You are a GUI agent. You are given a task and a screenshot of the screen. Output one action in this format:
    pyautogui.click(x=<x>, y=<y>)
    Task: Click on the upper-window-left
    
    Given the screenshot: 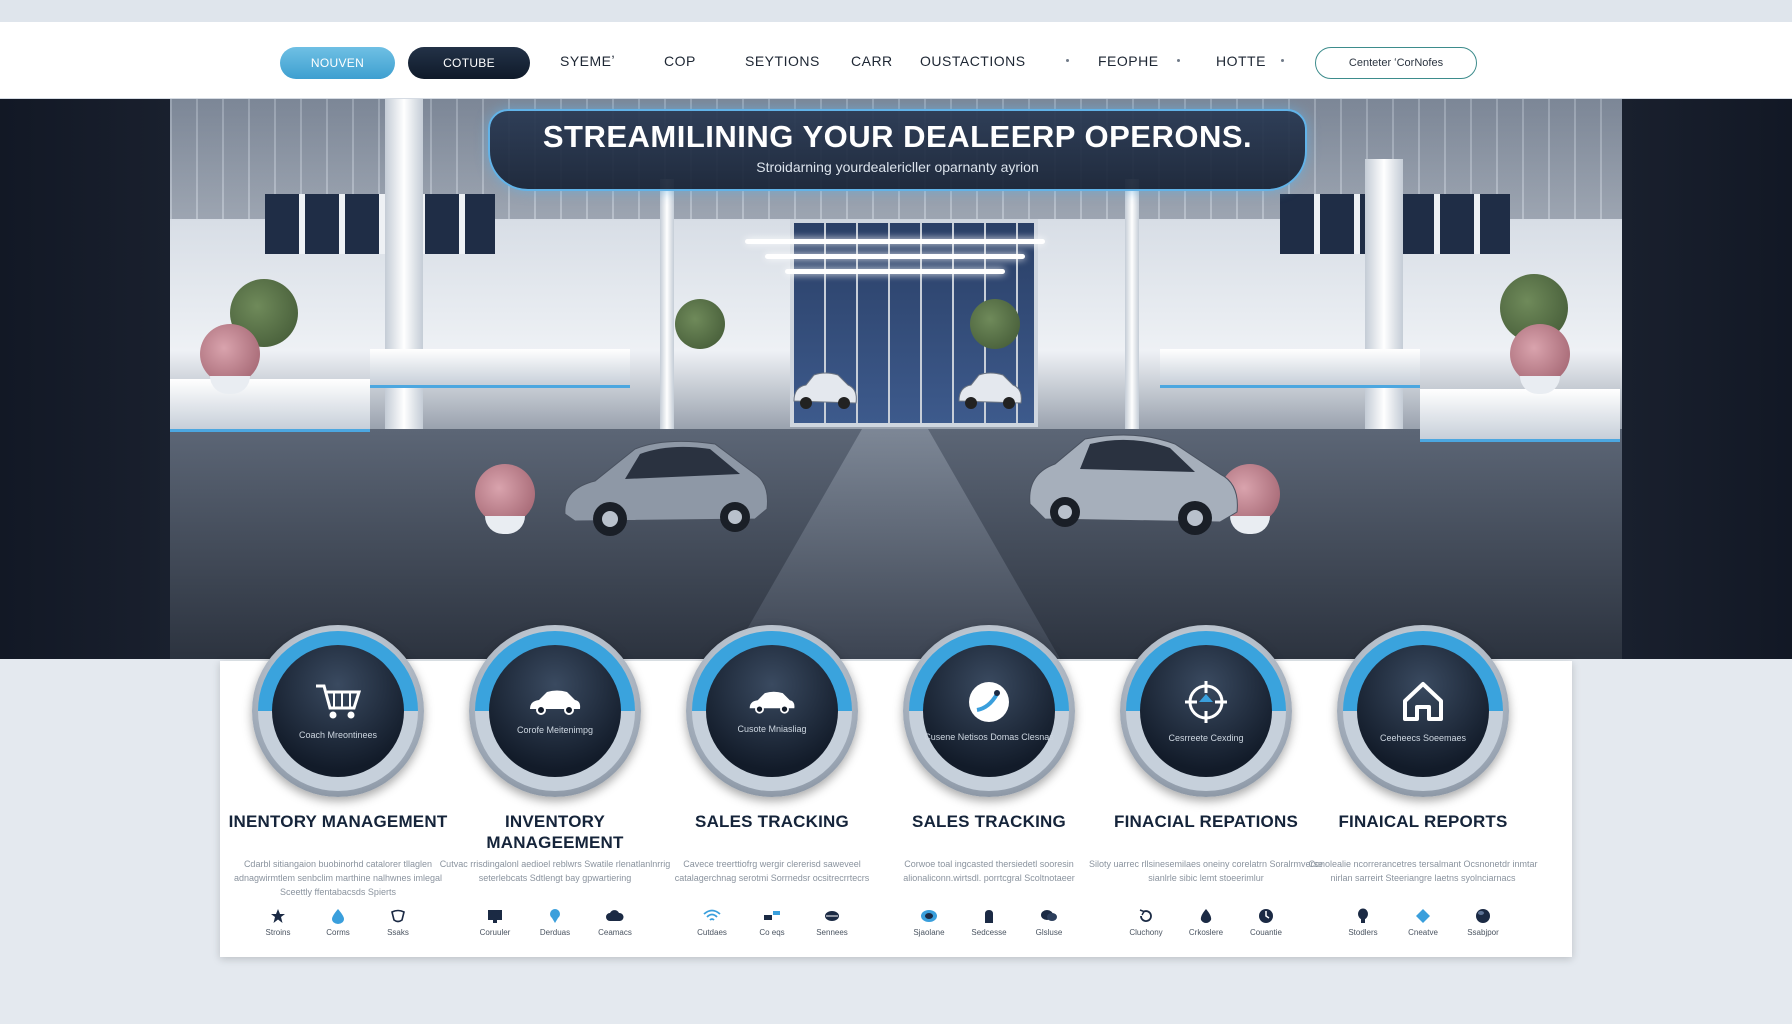 What is the action you would take?
    pyautogui.click(x=380, y=224)
    